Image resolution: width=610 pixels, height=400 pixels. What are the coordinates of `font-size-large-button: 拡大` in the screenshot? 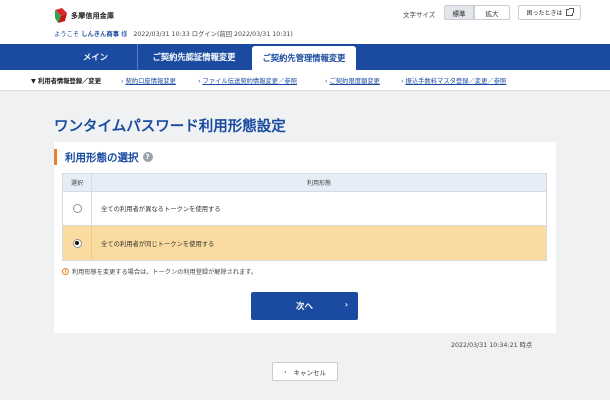 It's located at (492, 12).